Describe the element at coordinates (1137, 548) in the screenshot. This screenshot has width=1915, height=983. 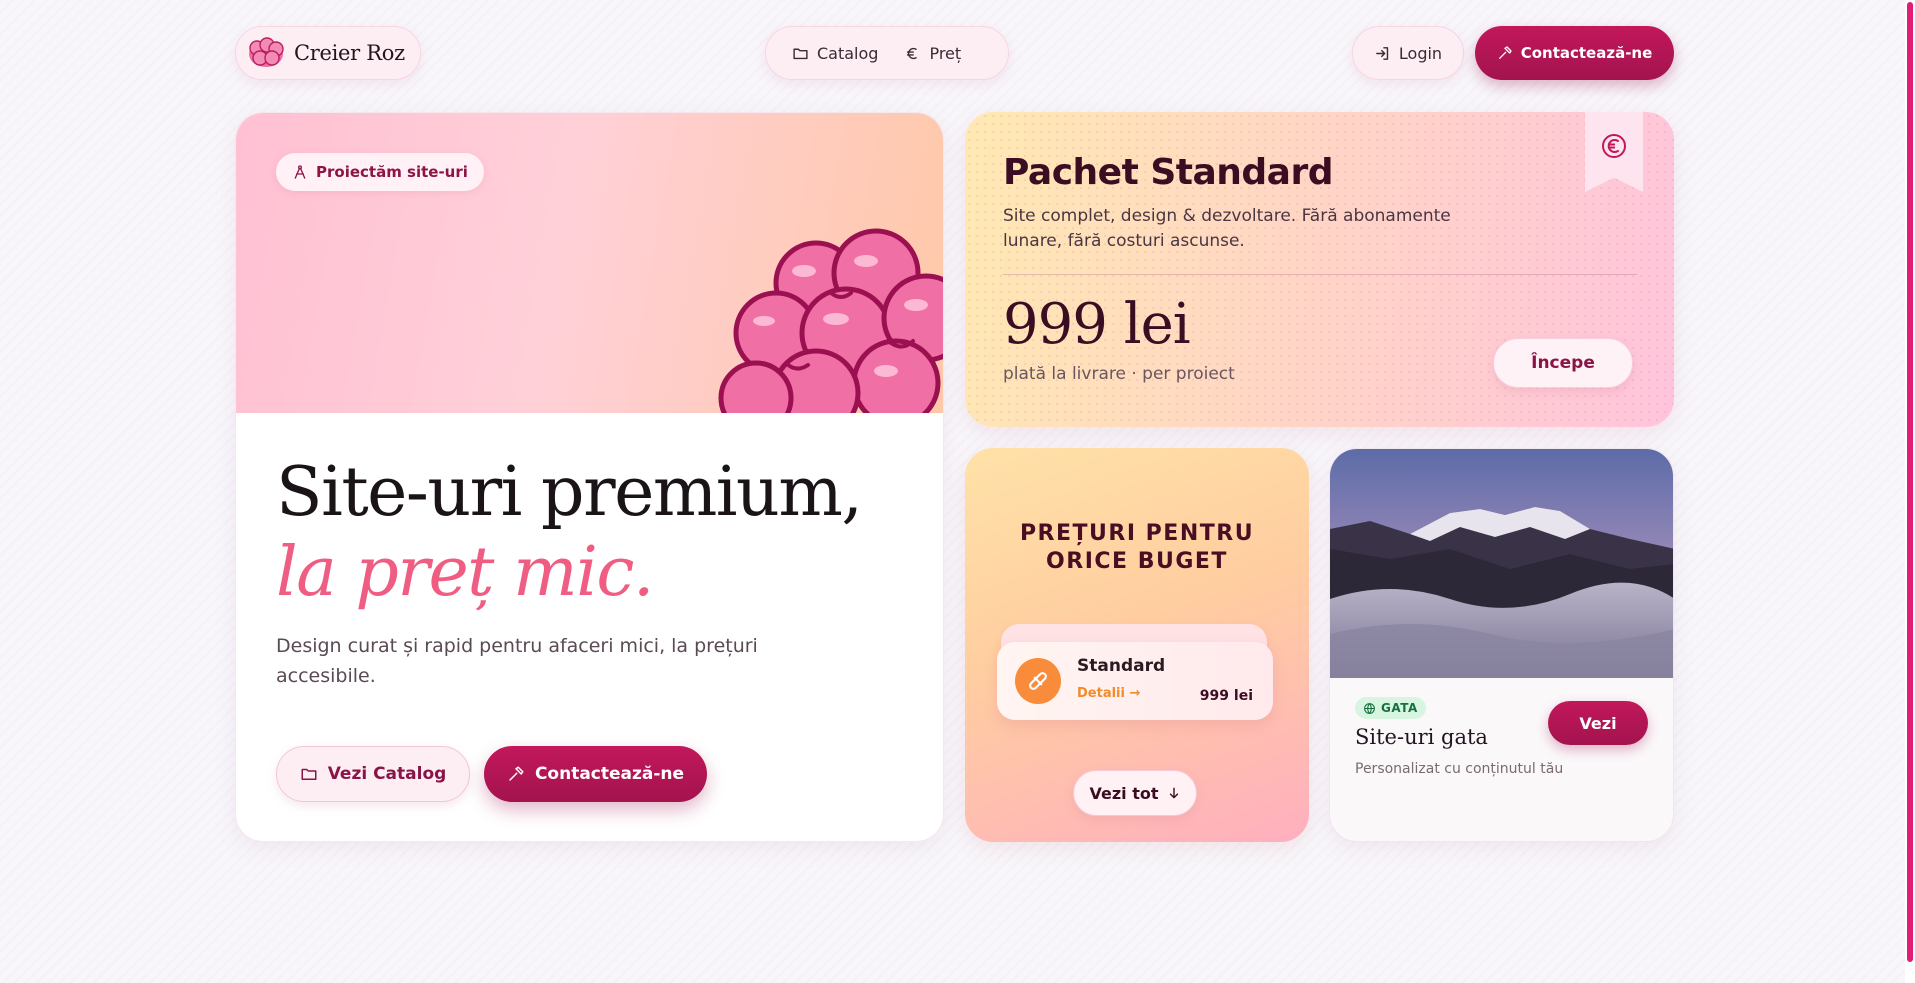
I see `prices-title: PREȚURI PENTRU ORICE BUGET` at that location.